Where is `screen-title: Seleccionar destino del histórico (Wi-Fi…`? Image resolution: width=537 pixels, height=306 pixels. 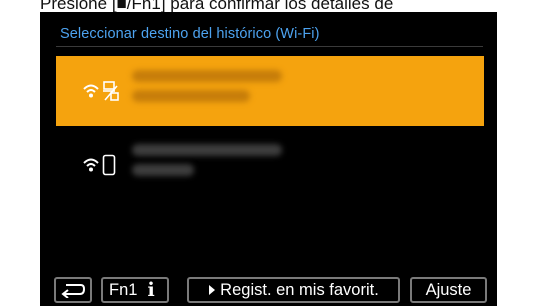
screen-title: Seleccionar destino del histórico (Wi-Fi… is located at coordinates (190, 34).